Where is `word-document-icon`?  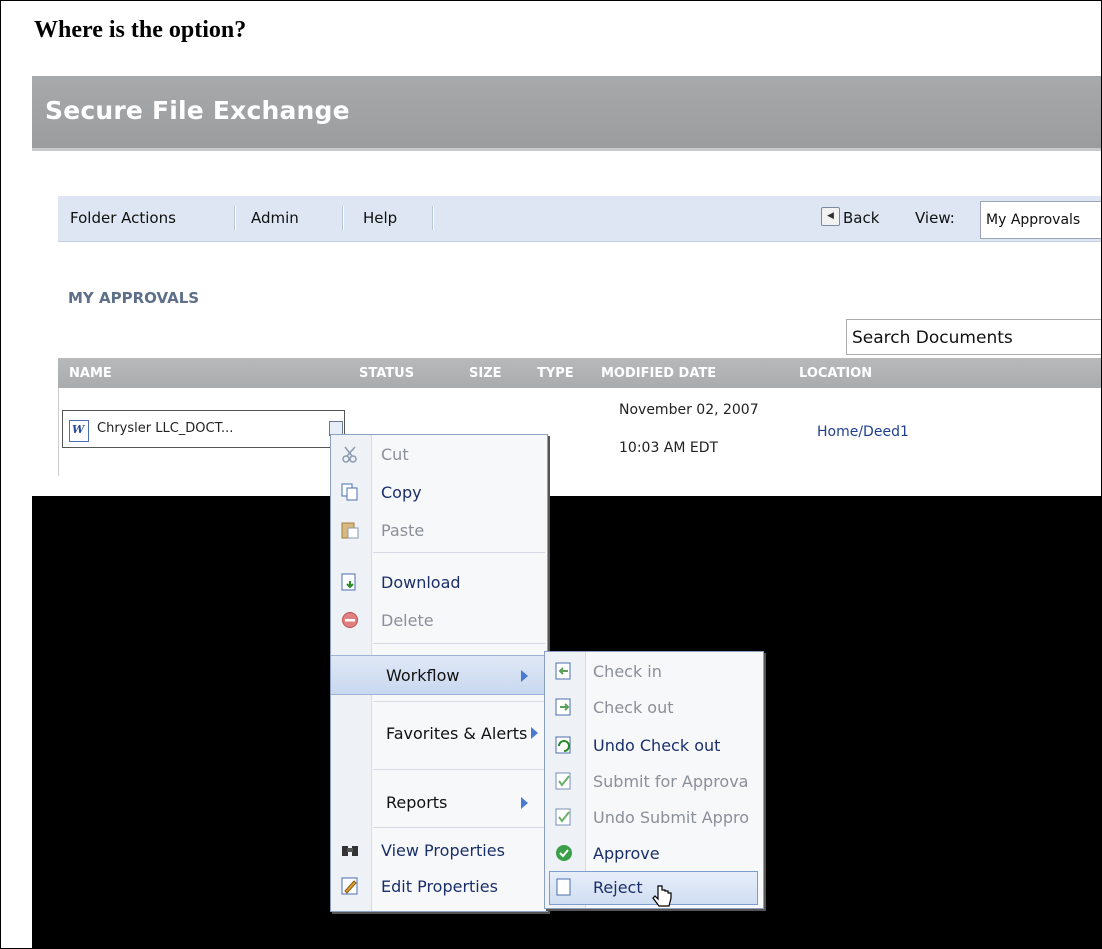 word-document-icon is located at coordinates (79, 431).